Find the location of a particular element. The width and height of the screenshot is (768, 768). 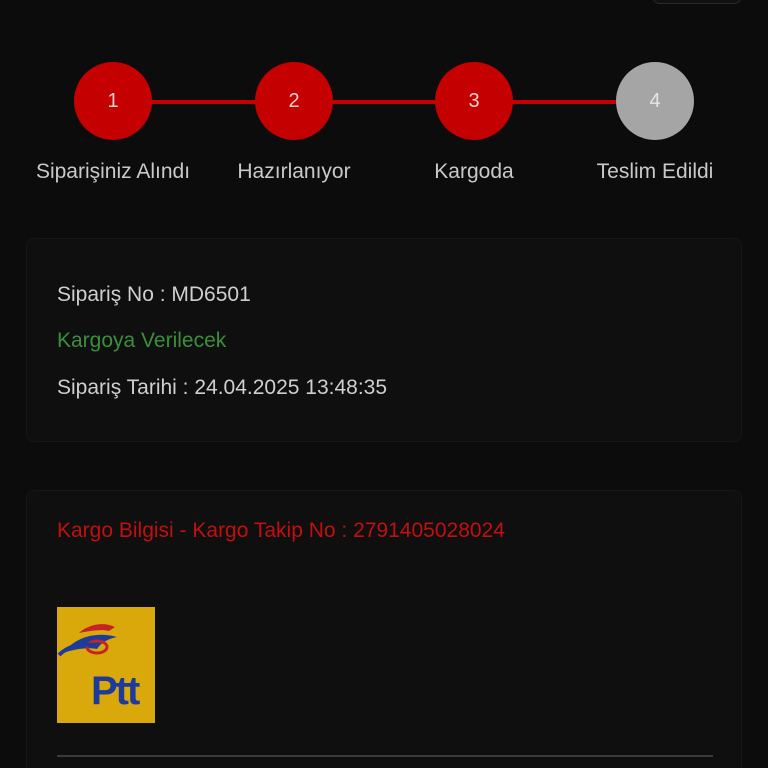

ptt-logo: Ptt is located at coordinates (106, 665).